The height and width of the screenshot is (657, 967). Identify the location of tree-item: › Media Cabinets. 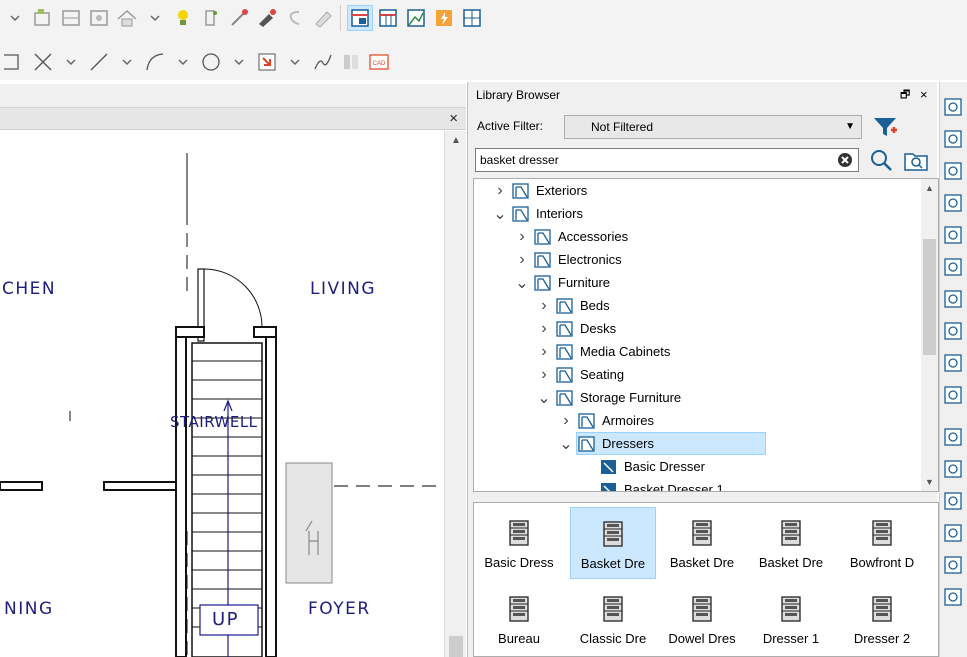
(696, 351).